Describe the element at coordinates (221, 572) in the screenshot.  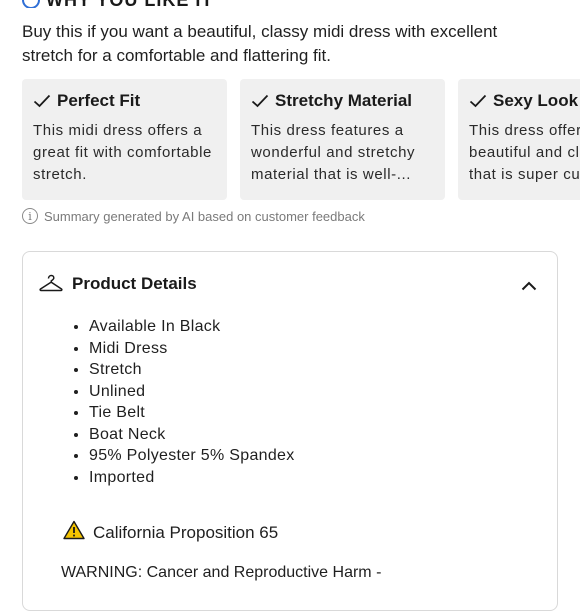
I see `warning-text: WARNING: Cancer and Reproductive Harm -` at that location.